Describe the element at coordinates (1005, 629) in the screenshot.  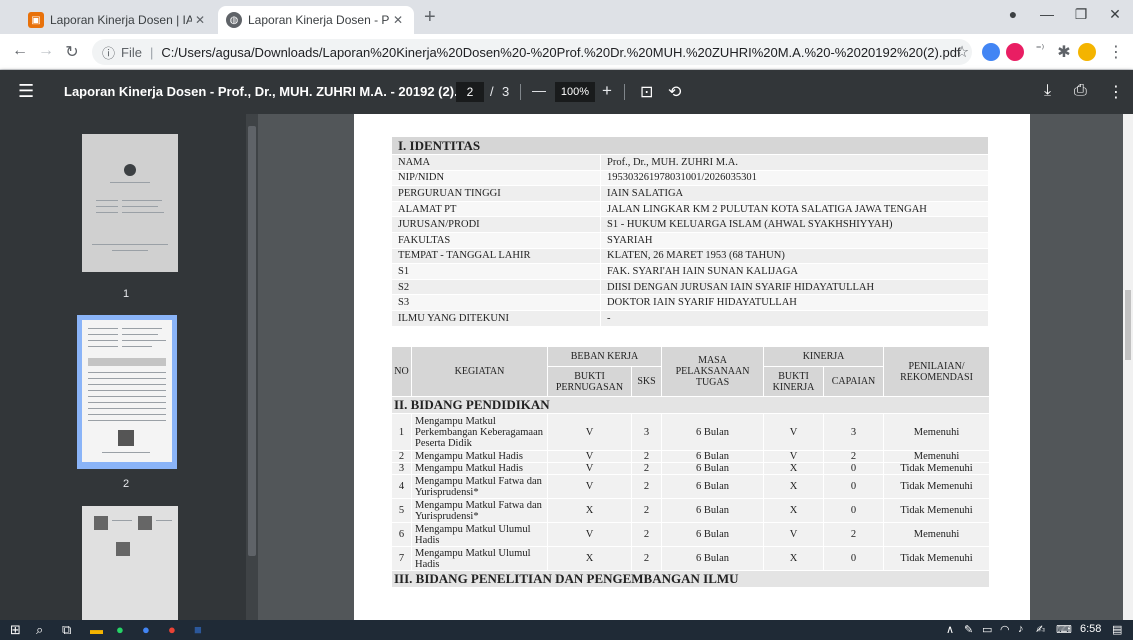
I see `wifi-icon: ◠` at that location.